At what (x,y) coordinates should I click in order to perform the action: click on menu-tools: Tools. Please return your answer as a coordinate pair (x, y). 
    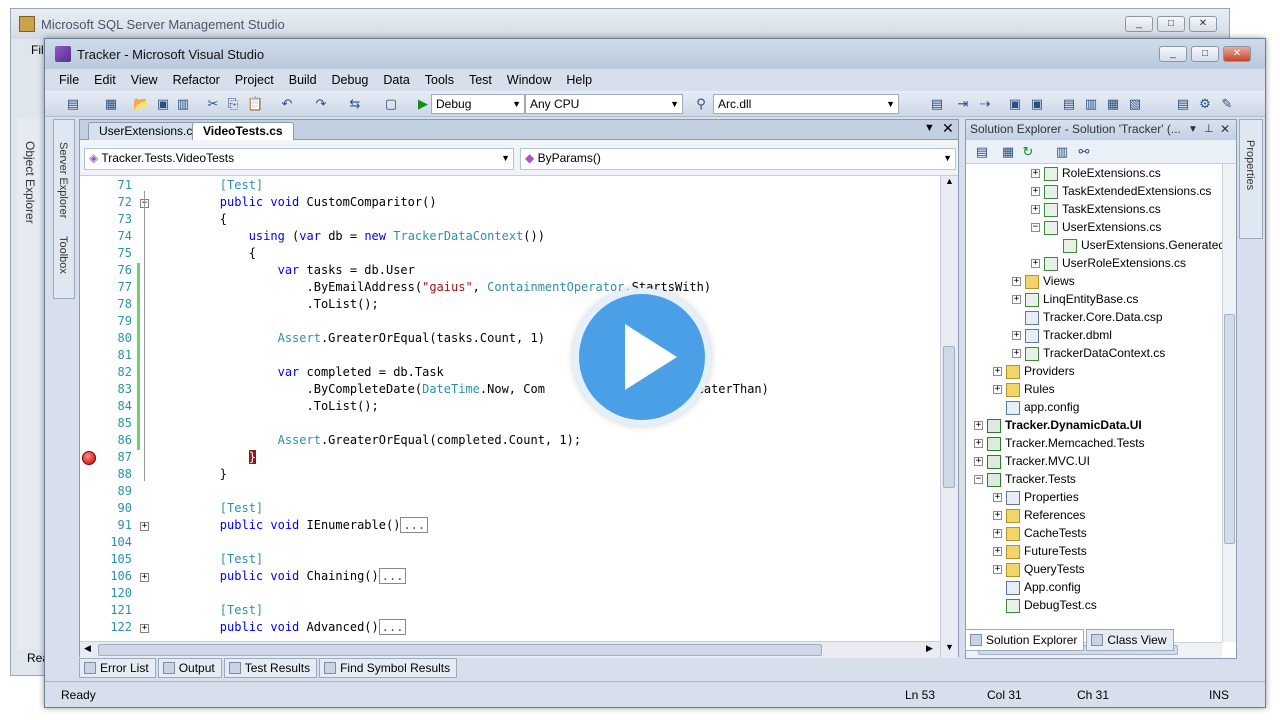
    Looking at the image, I should click on (439, 80).